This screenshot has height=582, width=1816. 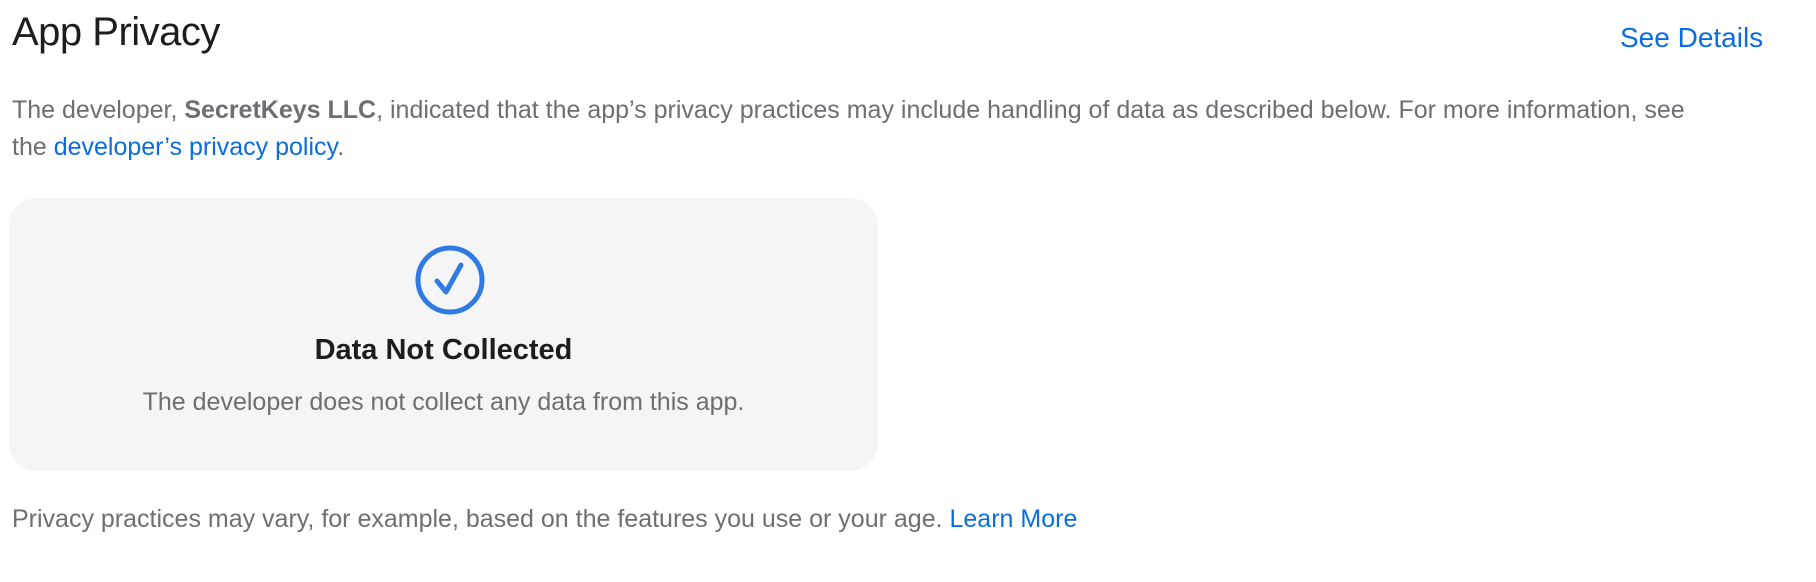 What do you see at coordinates (116, 32) in the screenshot?
I see `page-title: App Privacy` at bounding box center [116, 32].